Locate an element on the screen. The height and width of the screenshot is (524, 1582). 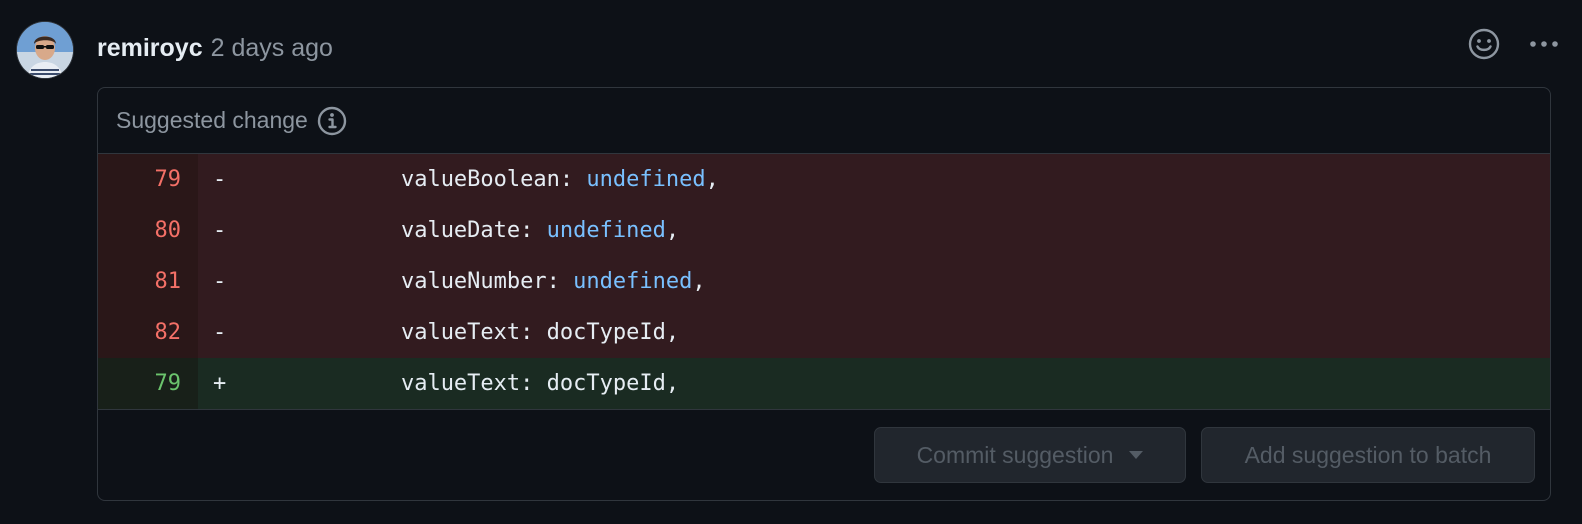
add-reaction-button is located at coordinates (1484, 44).